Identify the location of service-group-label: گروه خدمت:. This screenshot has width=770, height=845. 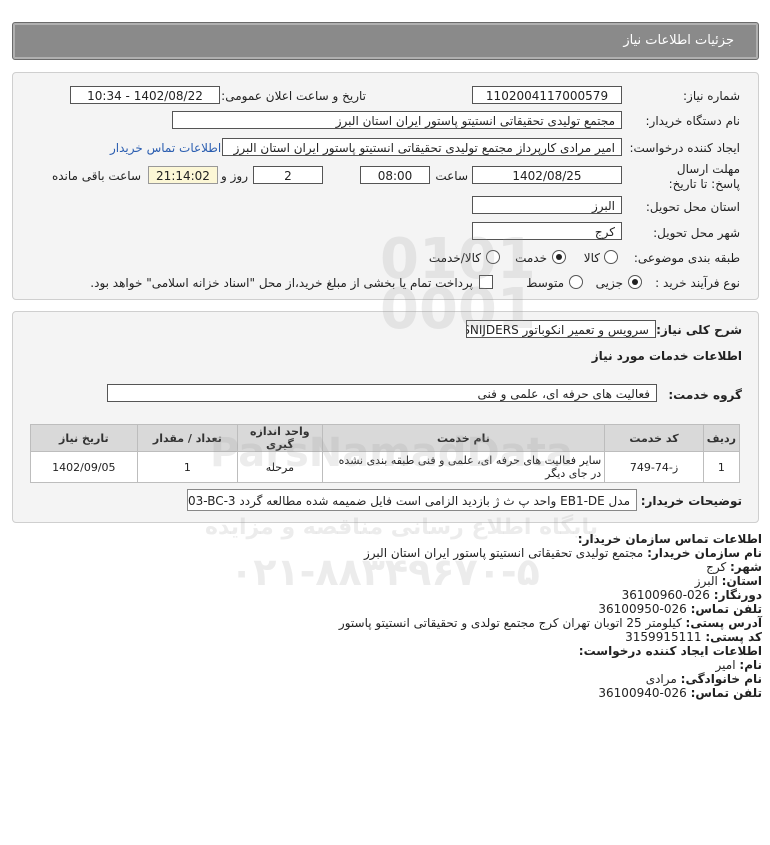
(705, 395).